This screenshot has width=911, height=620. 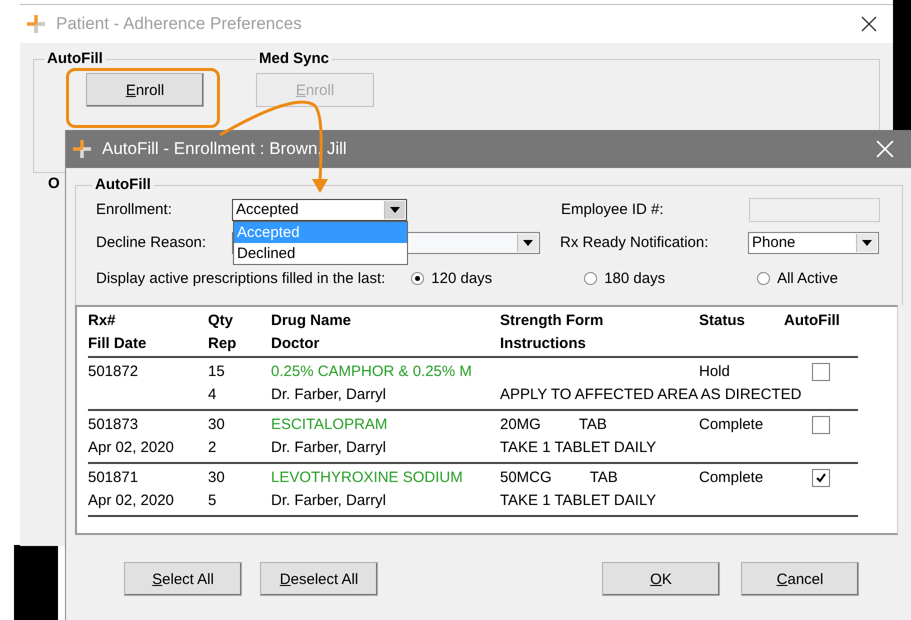 What do you see at coordinates (520, 425) in the screenshot?
I see `table-cell-text: 20MG` at bounding box center [520, 425].